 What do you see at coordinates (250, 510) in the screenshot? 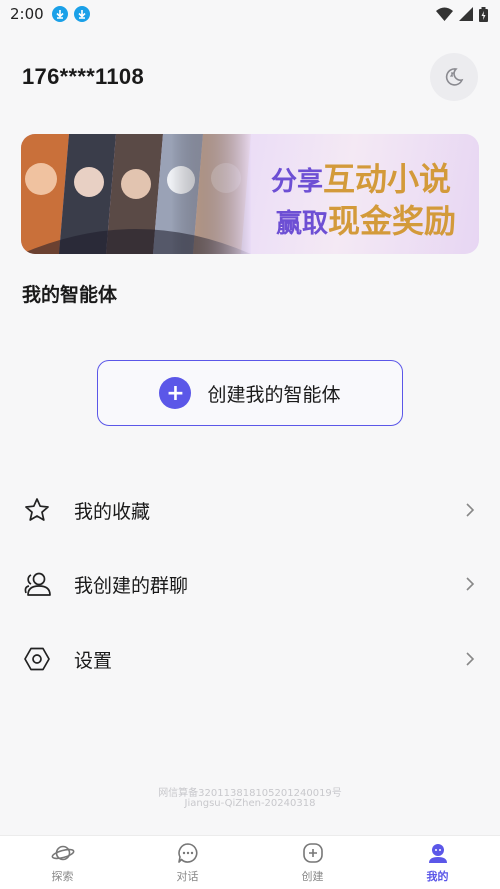
I see `menu-item-favorites: 我的收藏` at bounding box center [250, 510].